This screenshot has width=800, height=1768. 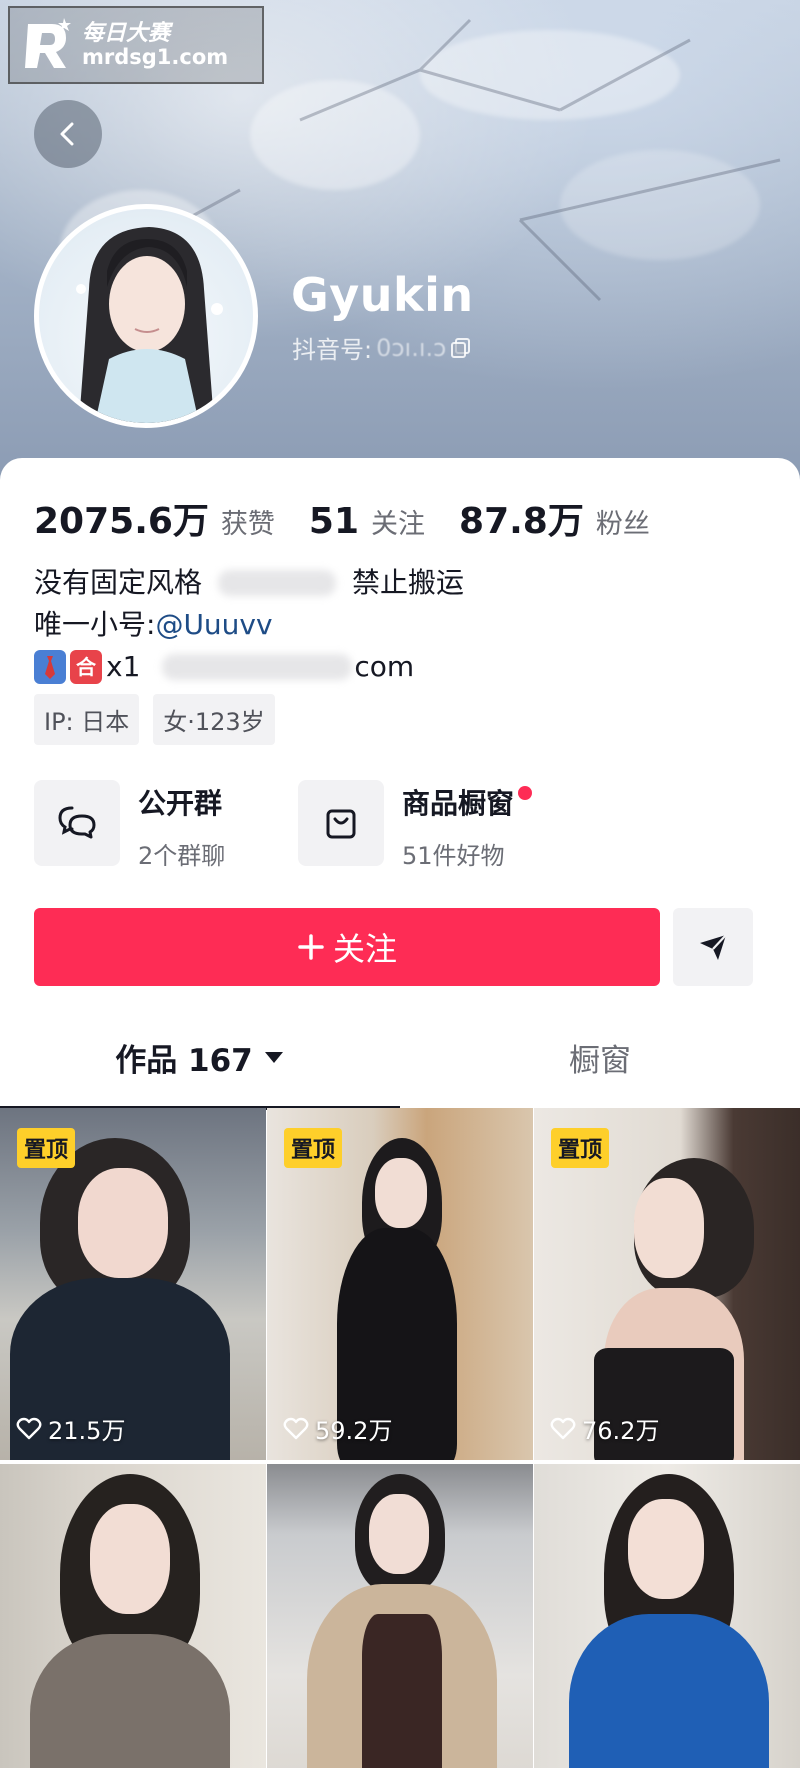 I want to click on back-button, so click(x=68, y=134).